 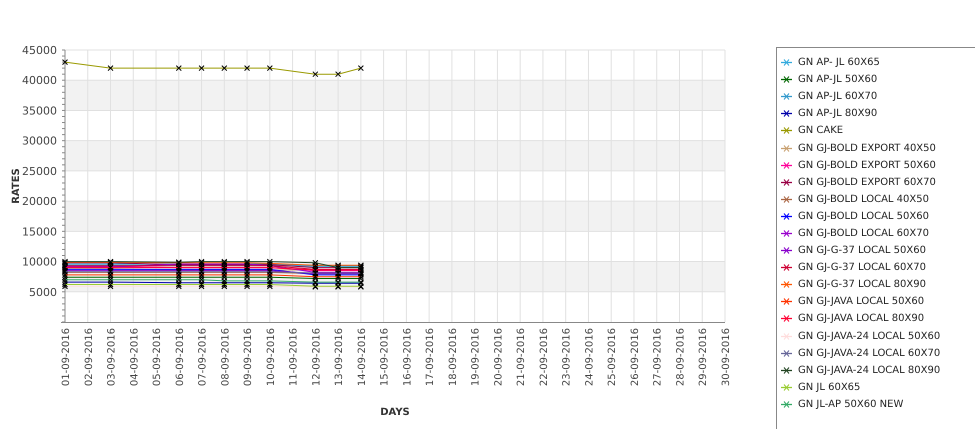 What do you see at coordinates (39, 201) in the screenshot?
I see `y-tick-label: 20000` at bounding box center [39, 201].